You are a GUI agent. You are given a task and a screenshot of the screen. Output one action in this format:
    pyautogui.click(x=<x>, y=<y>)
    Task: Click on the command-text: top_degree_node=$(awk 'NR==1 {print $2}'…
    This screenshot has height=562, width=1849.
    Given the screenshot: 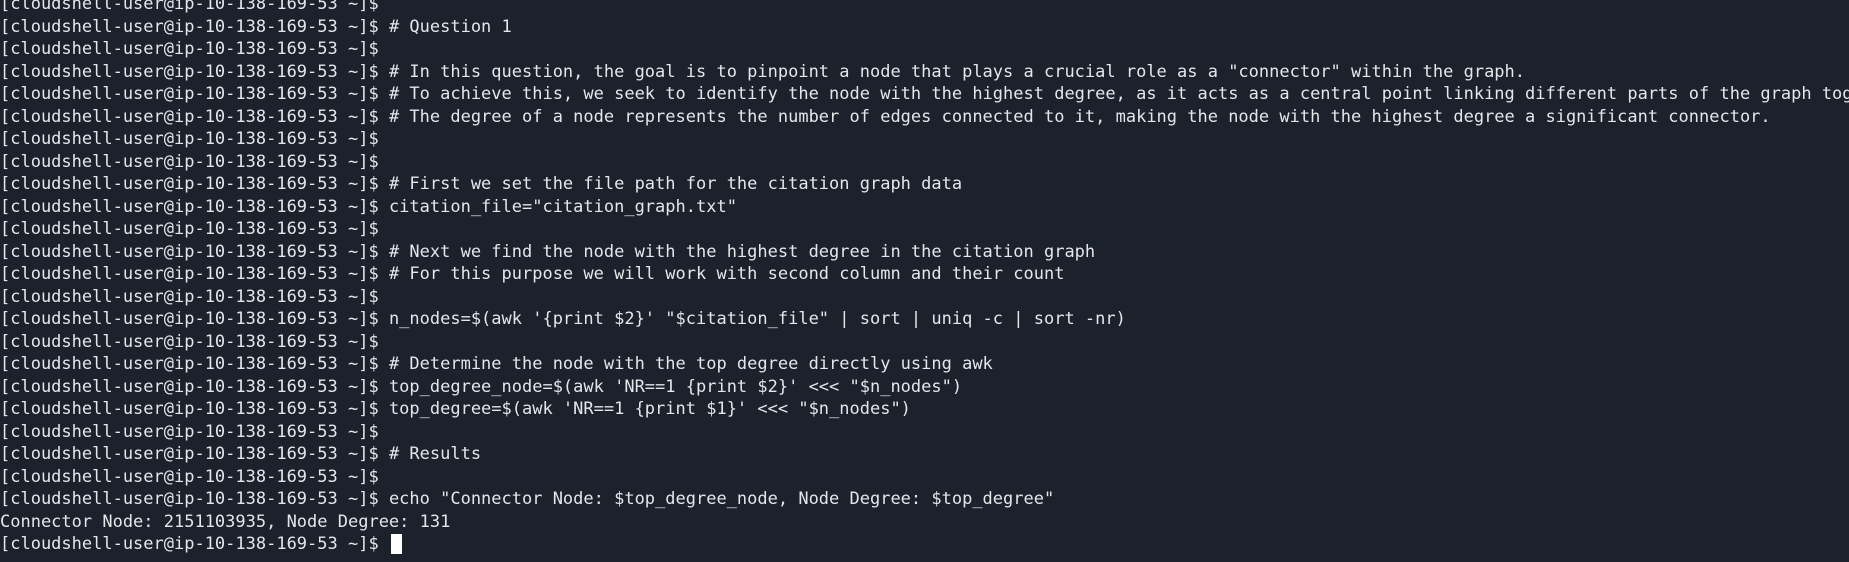 What is the action you would take?
    pyautogui.click(x=670, y=386)
    